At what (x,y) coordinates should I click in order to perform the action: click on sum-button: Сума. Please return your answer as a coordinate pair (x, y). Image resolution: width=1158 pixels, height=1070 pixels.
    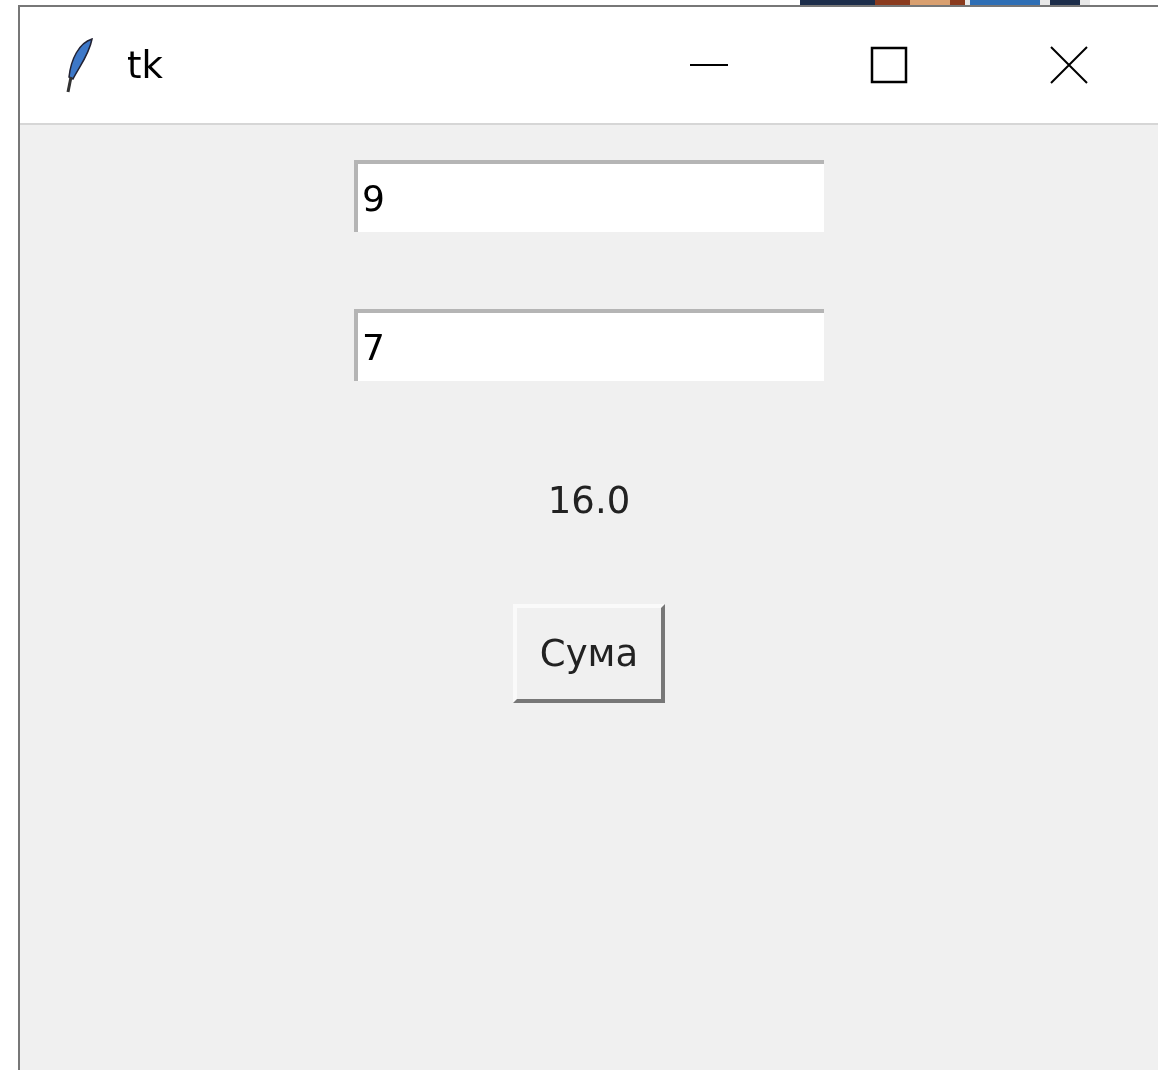
    Looking at the image, I should click on (589, 653).